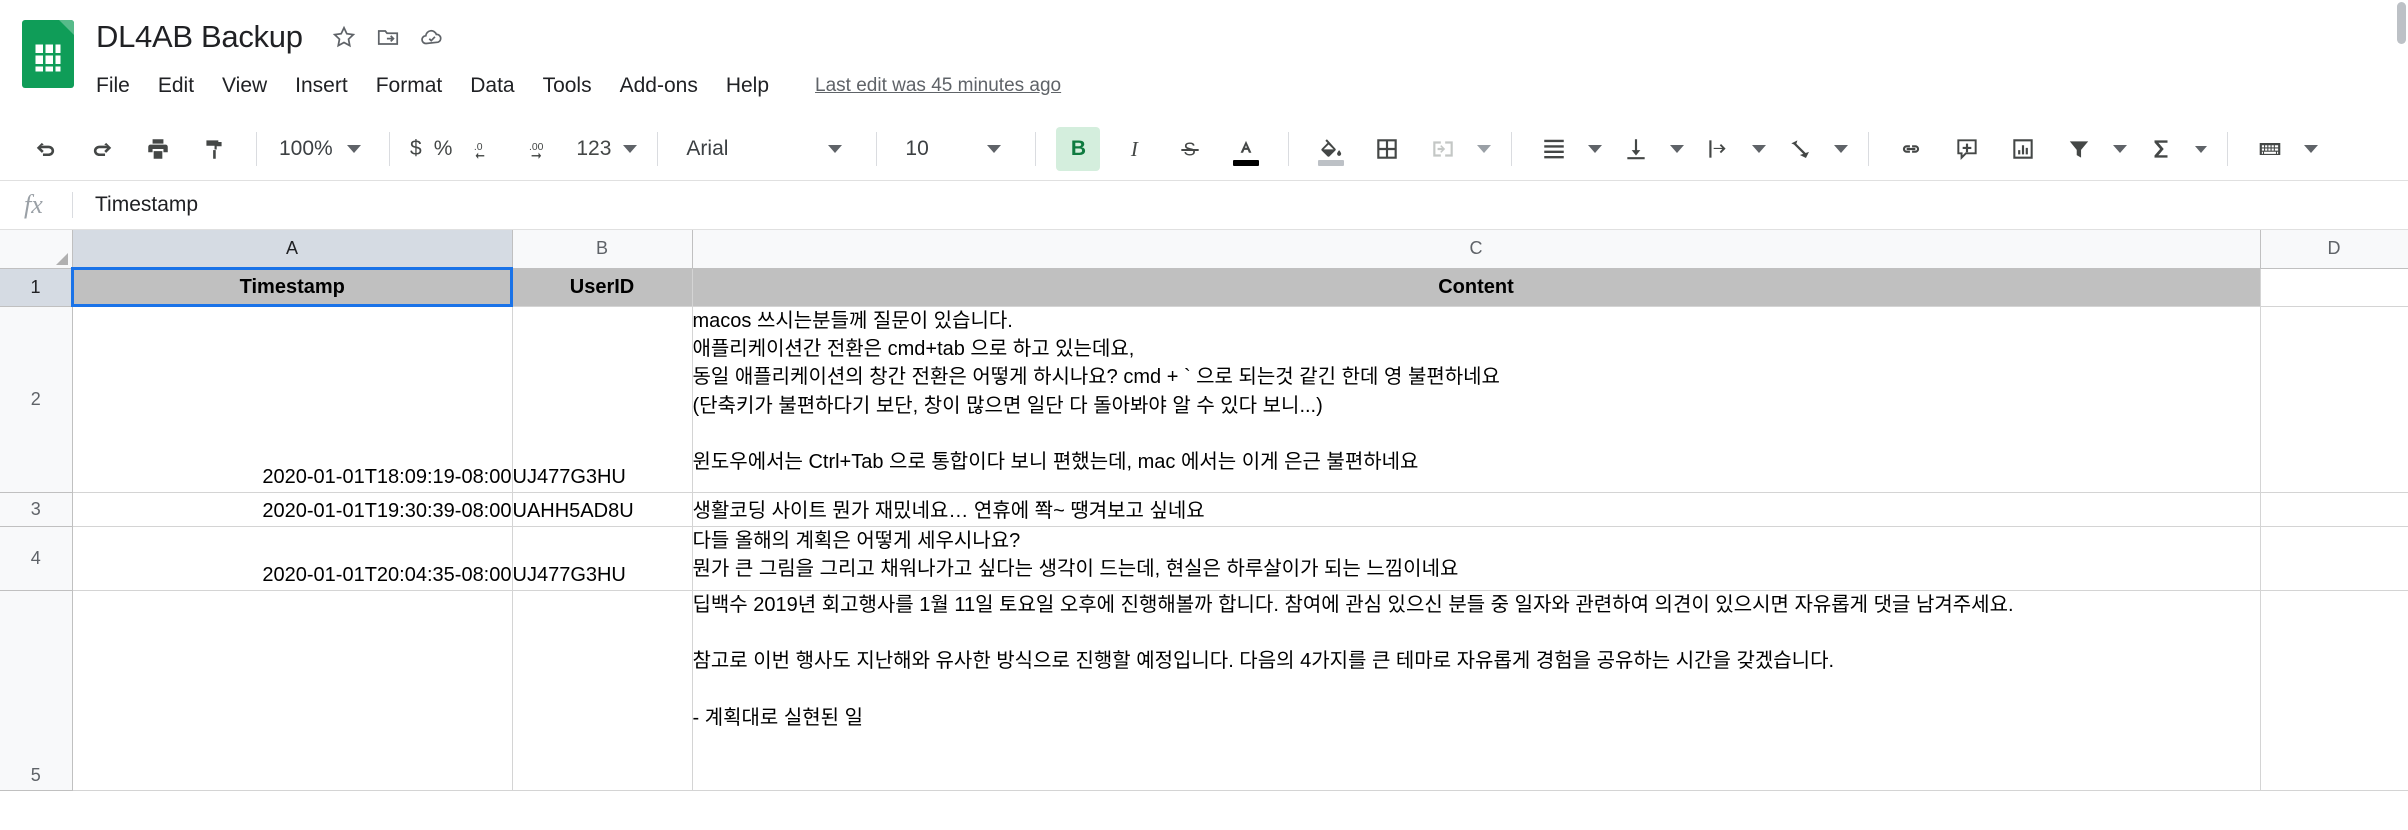 This screenshot has width=2408, height=830. What do you see at coordinates (158, 149) in the screenshot?
I see `print-icon` at bounding box center [158, 149].